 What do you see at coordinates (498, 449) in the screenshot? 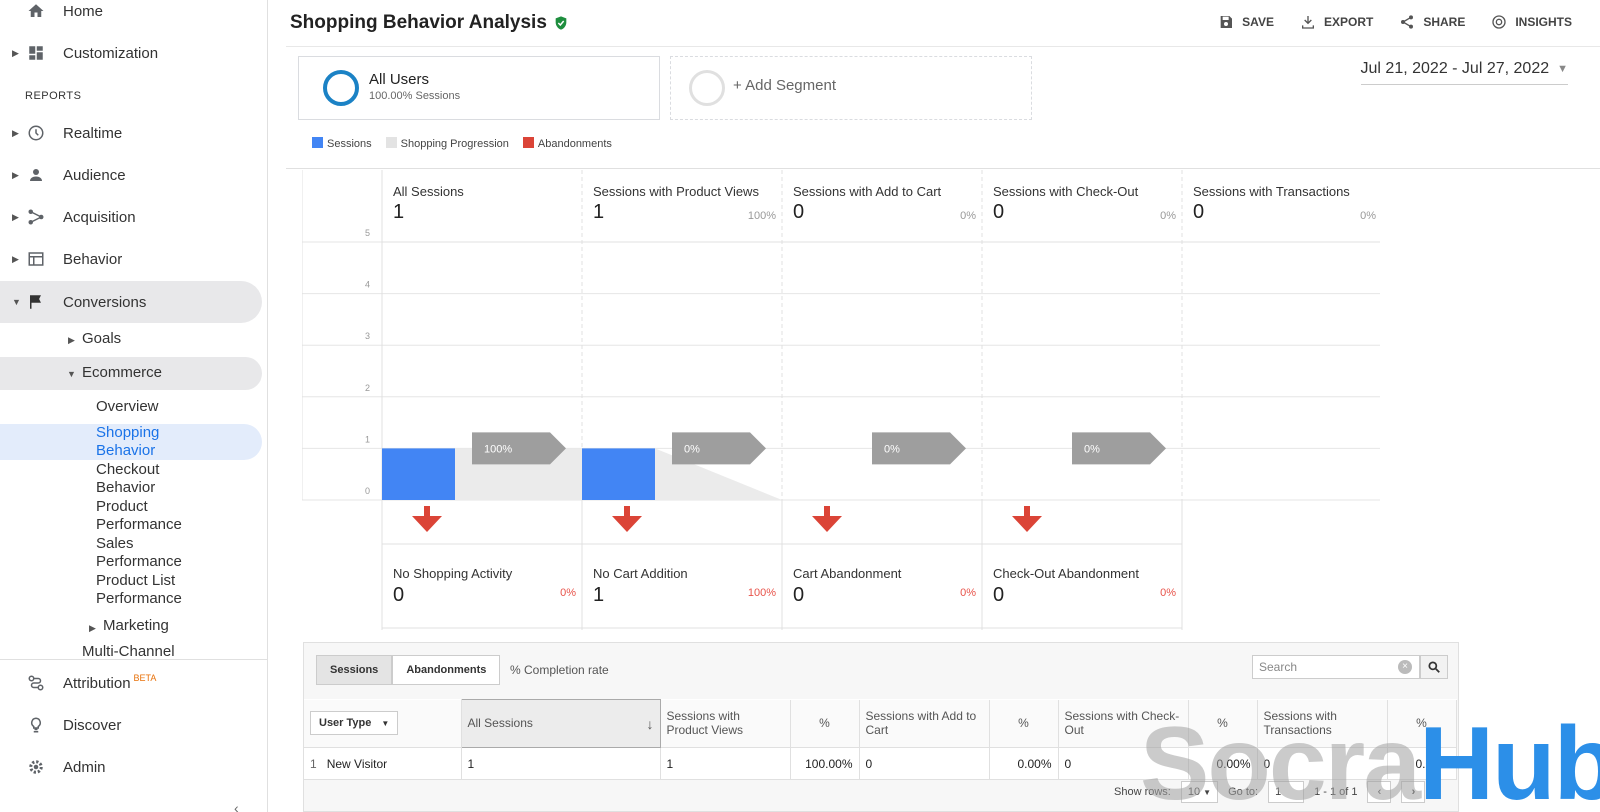
I see `progression-label: 100%` at bounding box center [498, 449].